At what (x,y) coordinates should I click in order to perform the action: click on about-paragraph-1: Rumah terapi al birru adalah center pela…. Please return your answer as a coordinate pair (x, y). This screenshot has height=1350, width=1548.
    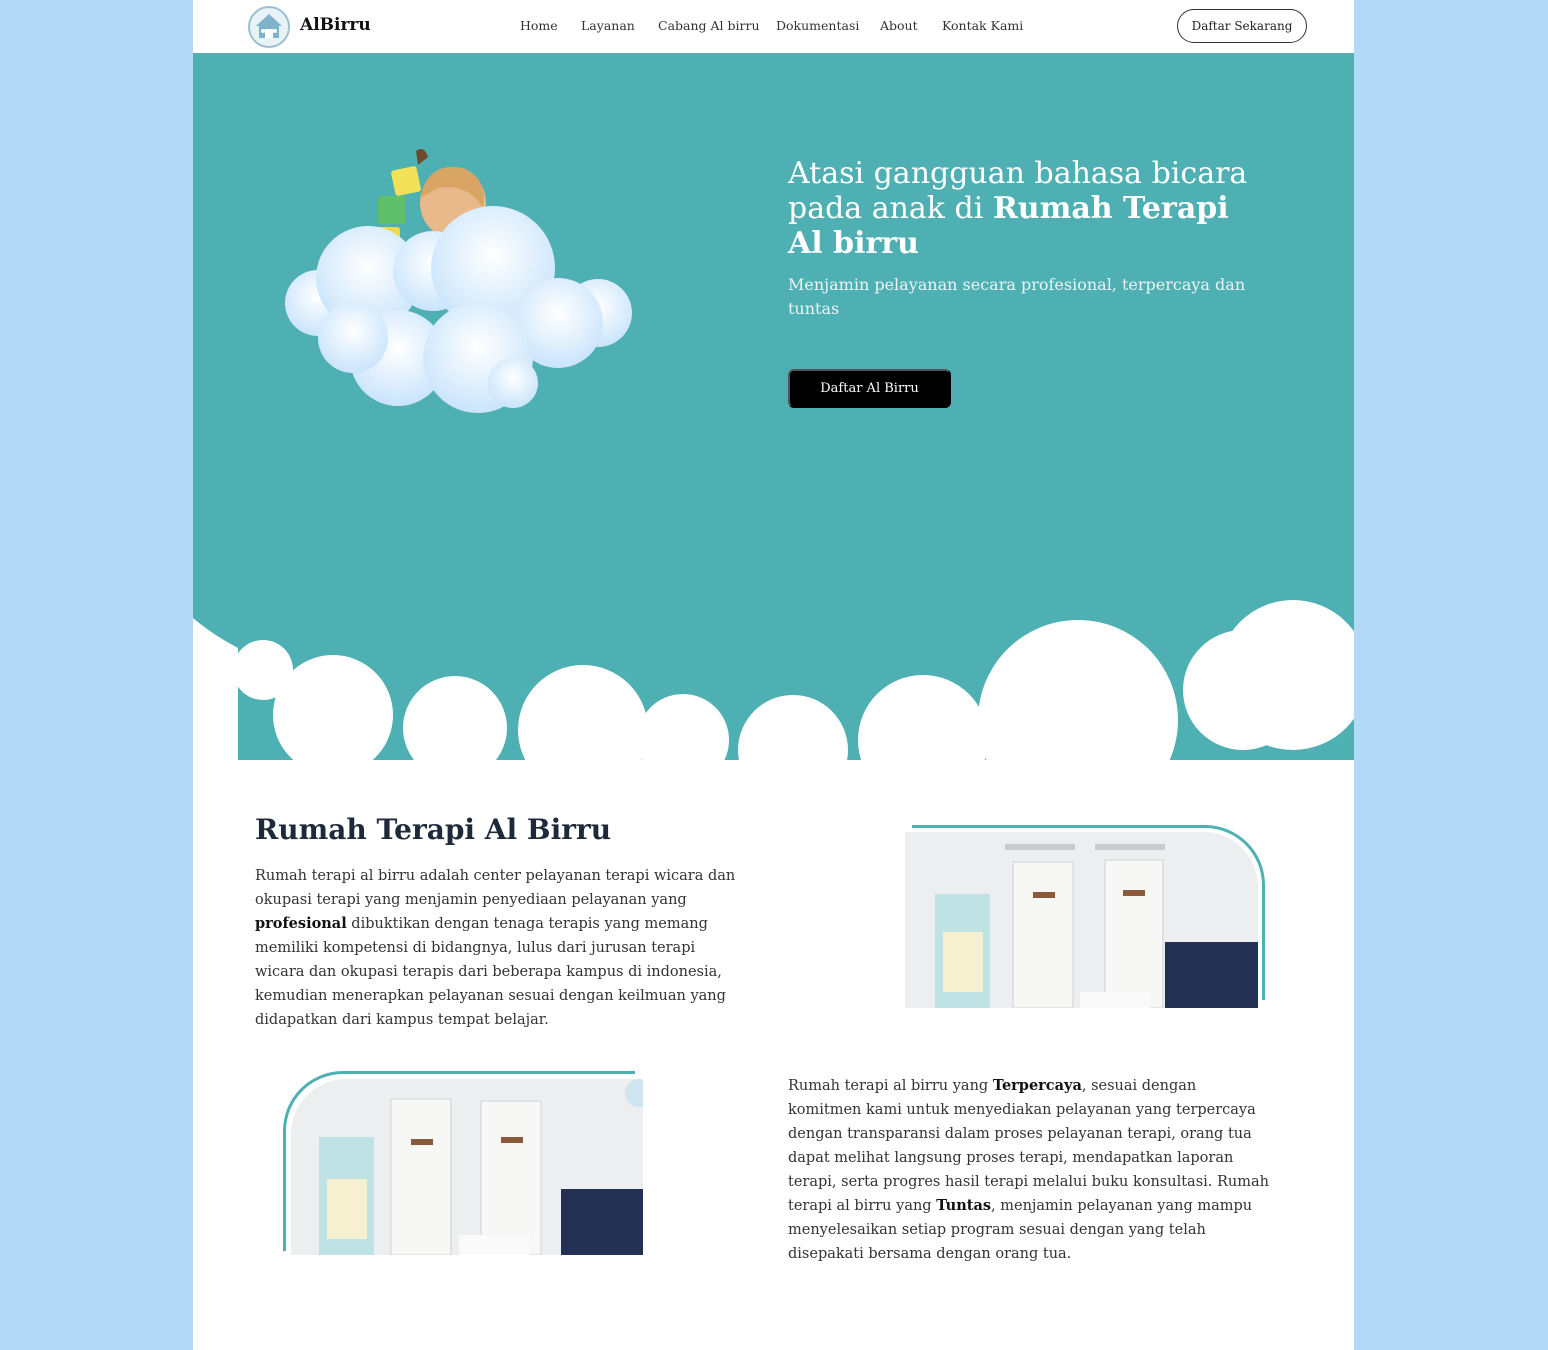
    Looking at the image, I should click on (497, 948).